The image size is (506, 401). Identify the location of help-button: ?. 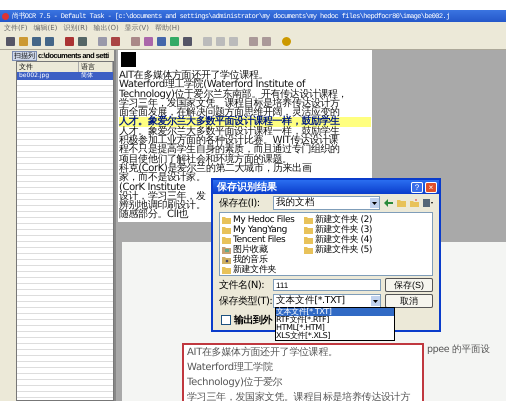
(417, 187).